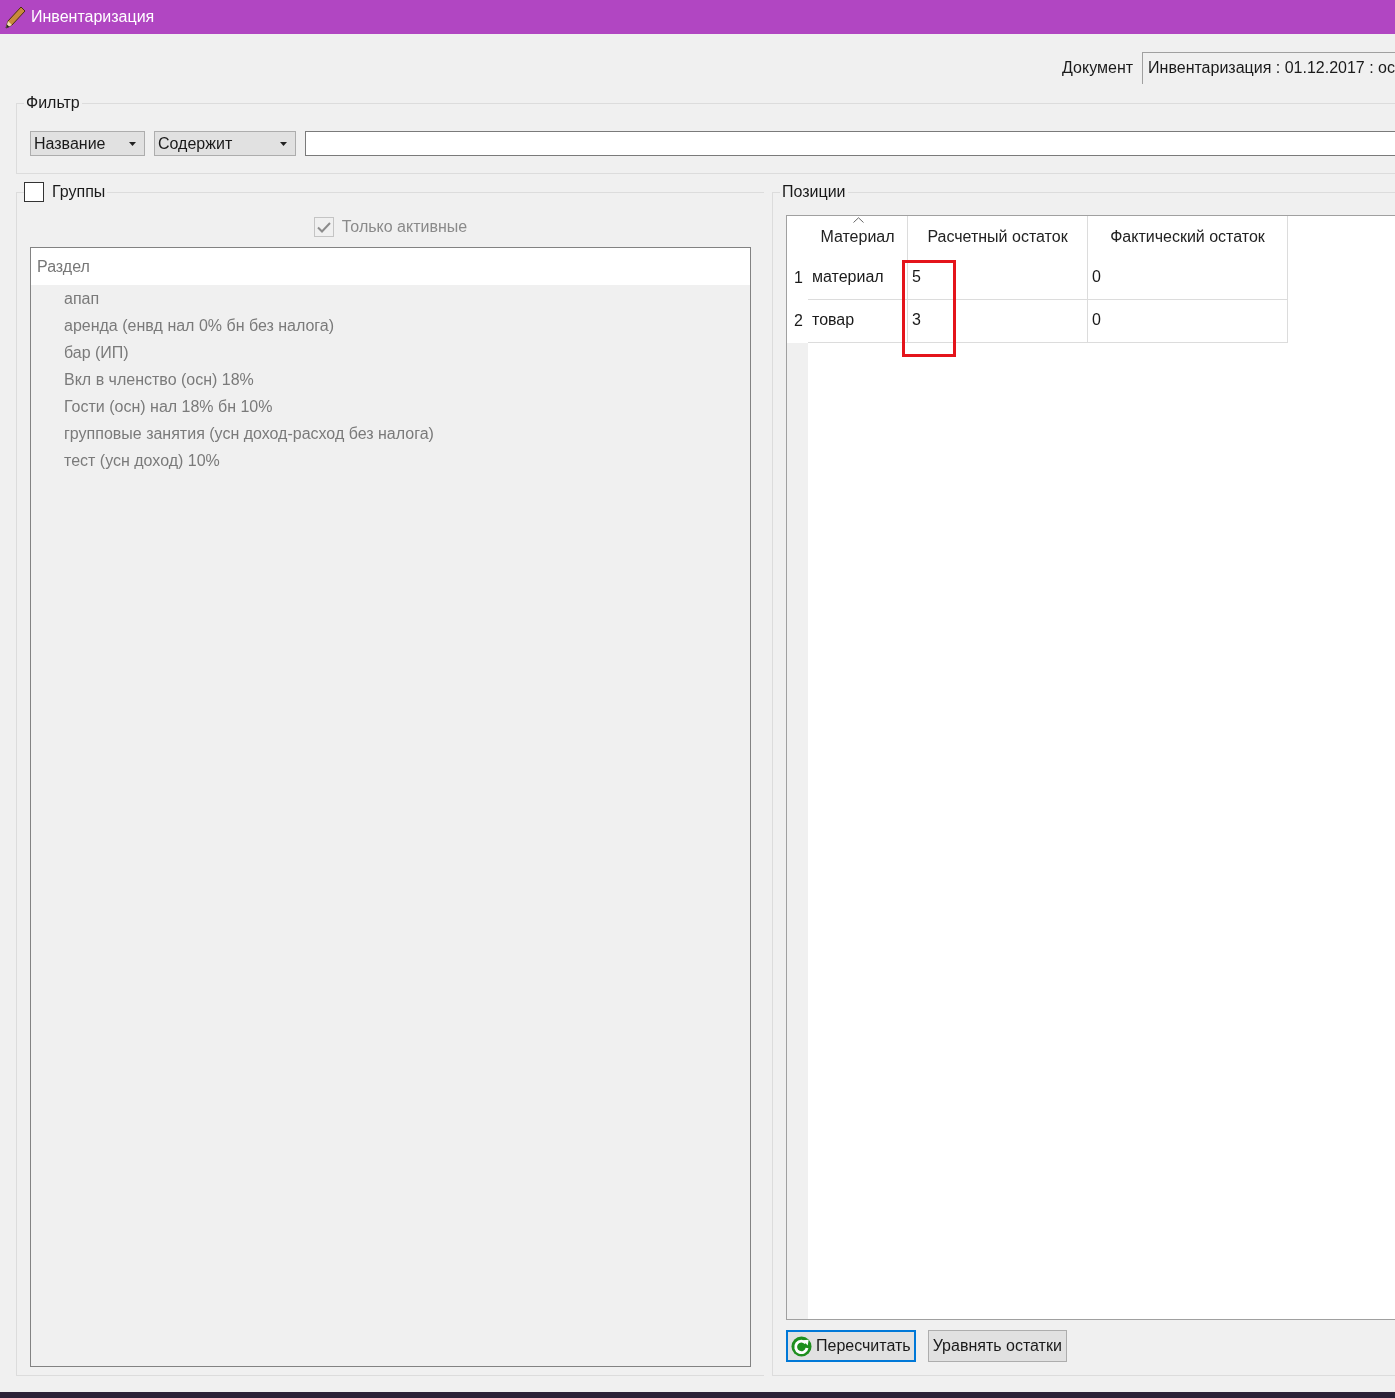 The image size is (1395, 1398). Describe the element at coordinates (79, 192) in the screenshot. I see `groups-label: Группы` at that location.